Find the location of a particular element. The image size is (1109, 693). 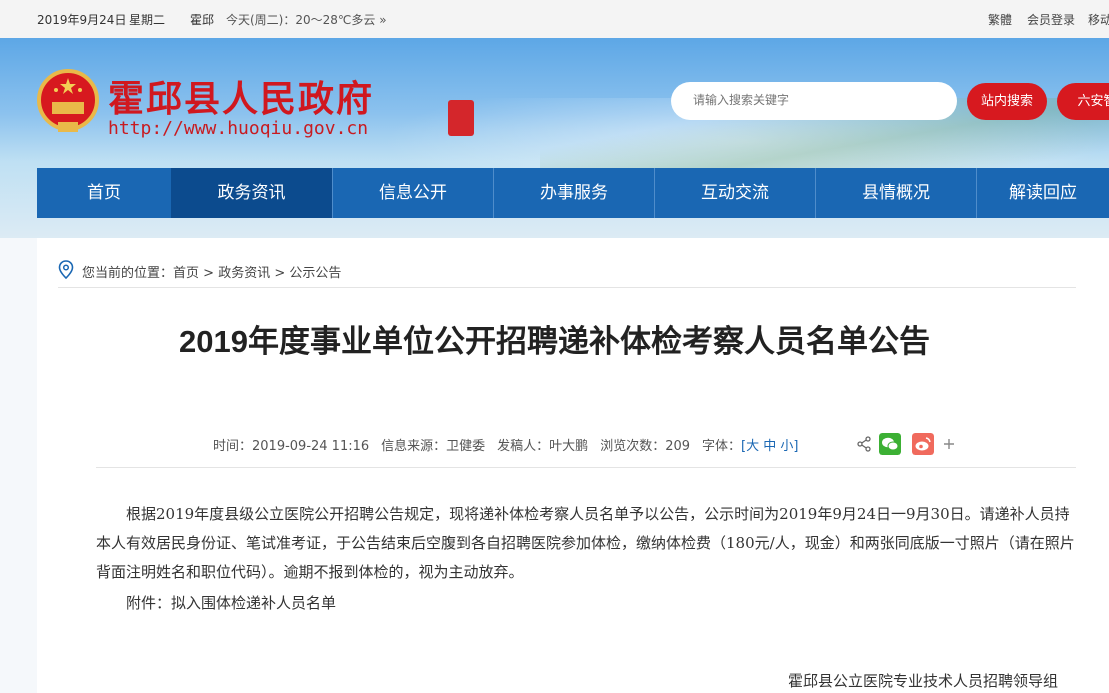

nav-services: 办事服务 is located at coordinates (574, 193).